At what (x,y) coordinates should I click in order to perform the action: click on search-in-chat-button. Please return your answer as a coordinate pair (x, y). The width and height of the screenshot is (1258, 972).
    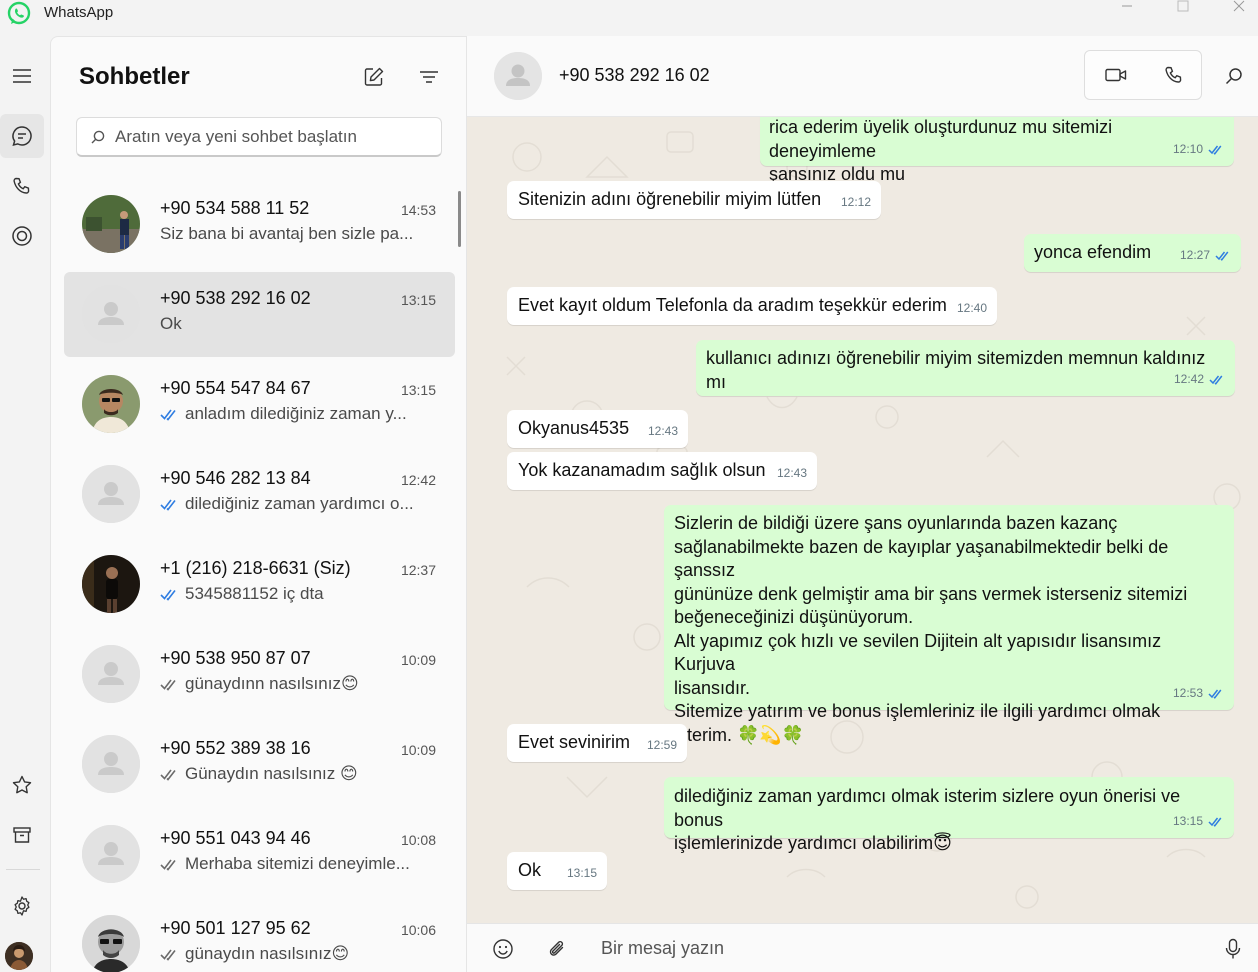
    Looking at the image, I should click on (1234, 76).